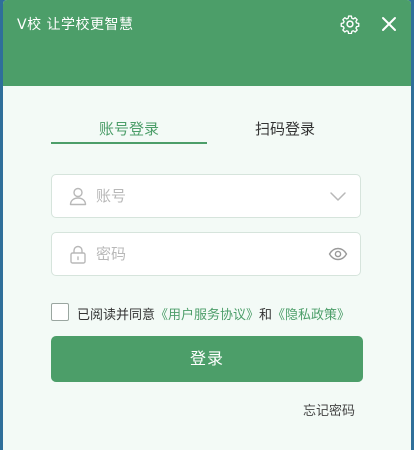 The image size is (414, 450). What do you see at coordinates (78, 196) in the screenshot?
I see `user-icon` at bounding box center [78, 196].